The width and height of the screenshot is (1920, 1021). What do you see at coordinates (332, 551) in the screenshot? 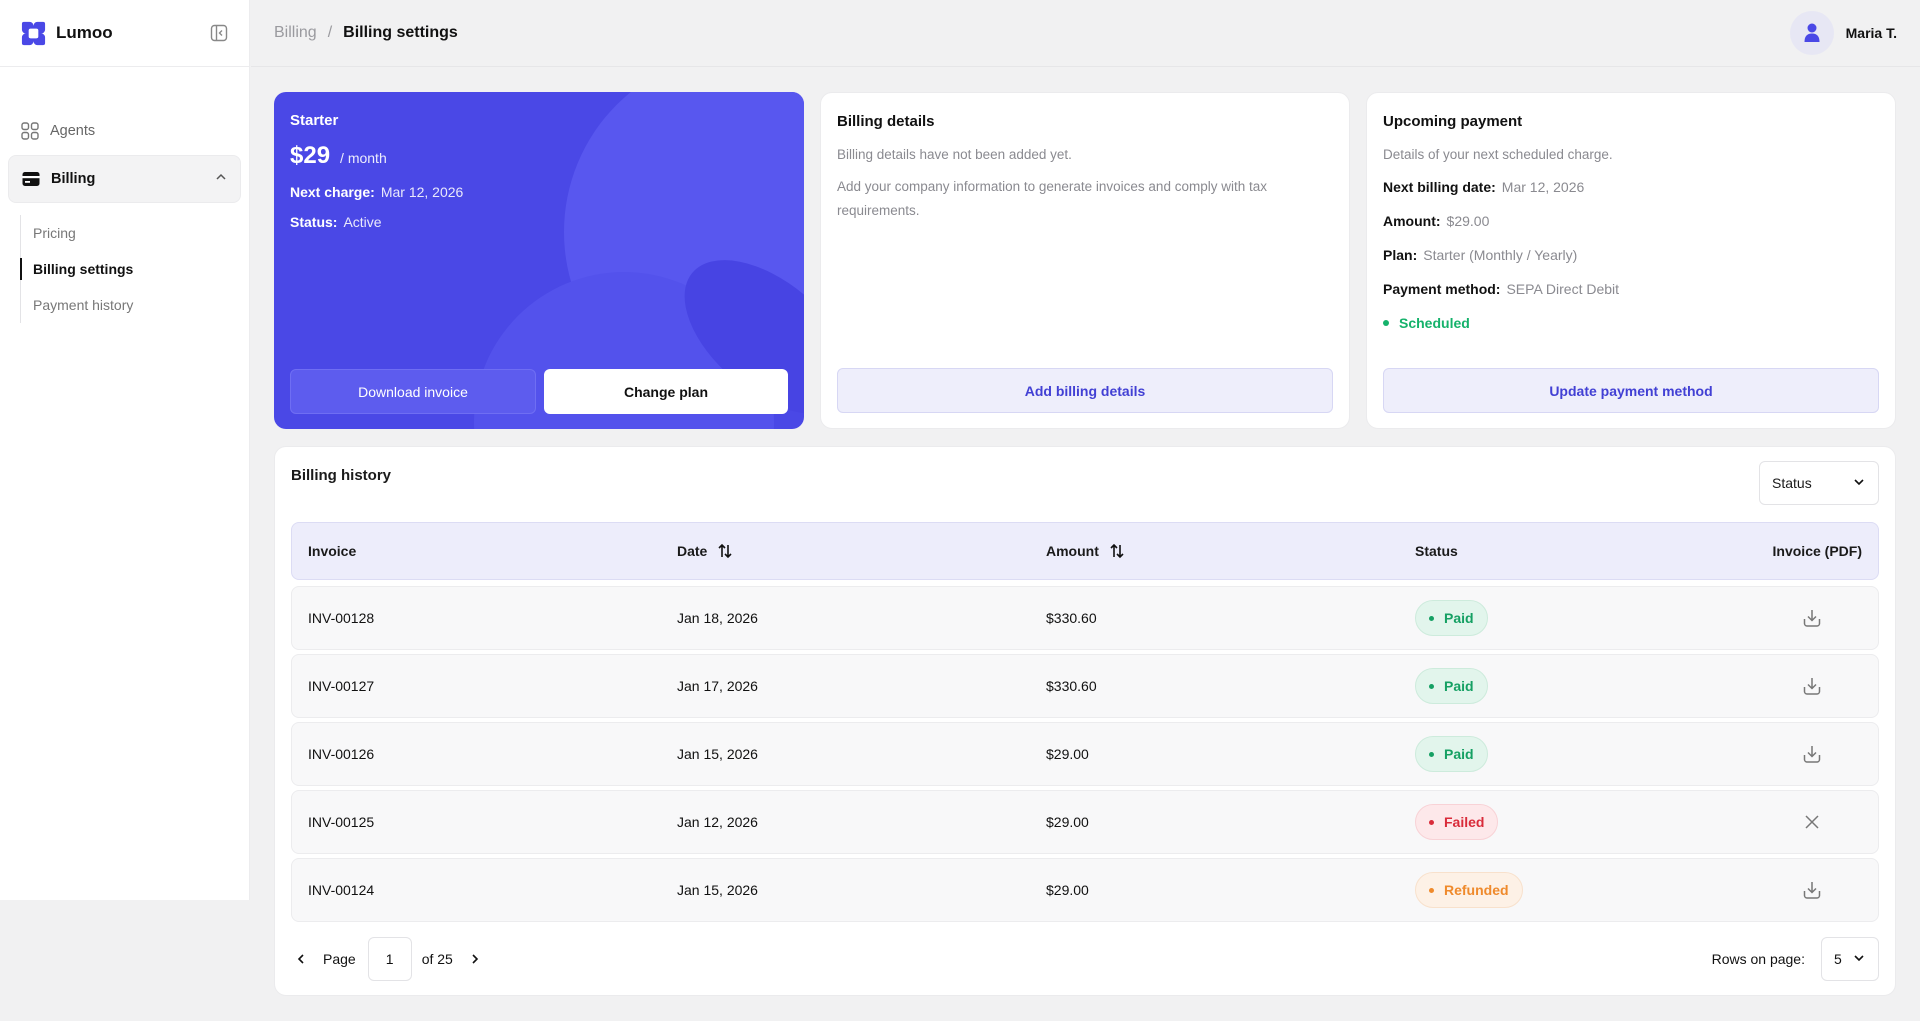
I see `column-invoice: Invoice` at bounding box center [332, 551].